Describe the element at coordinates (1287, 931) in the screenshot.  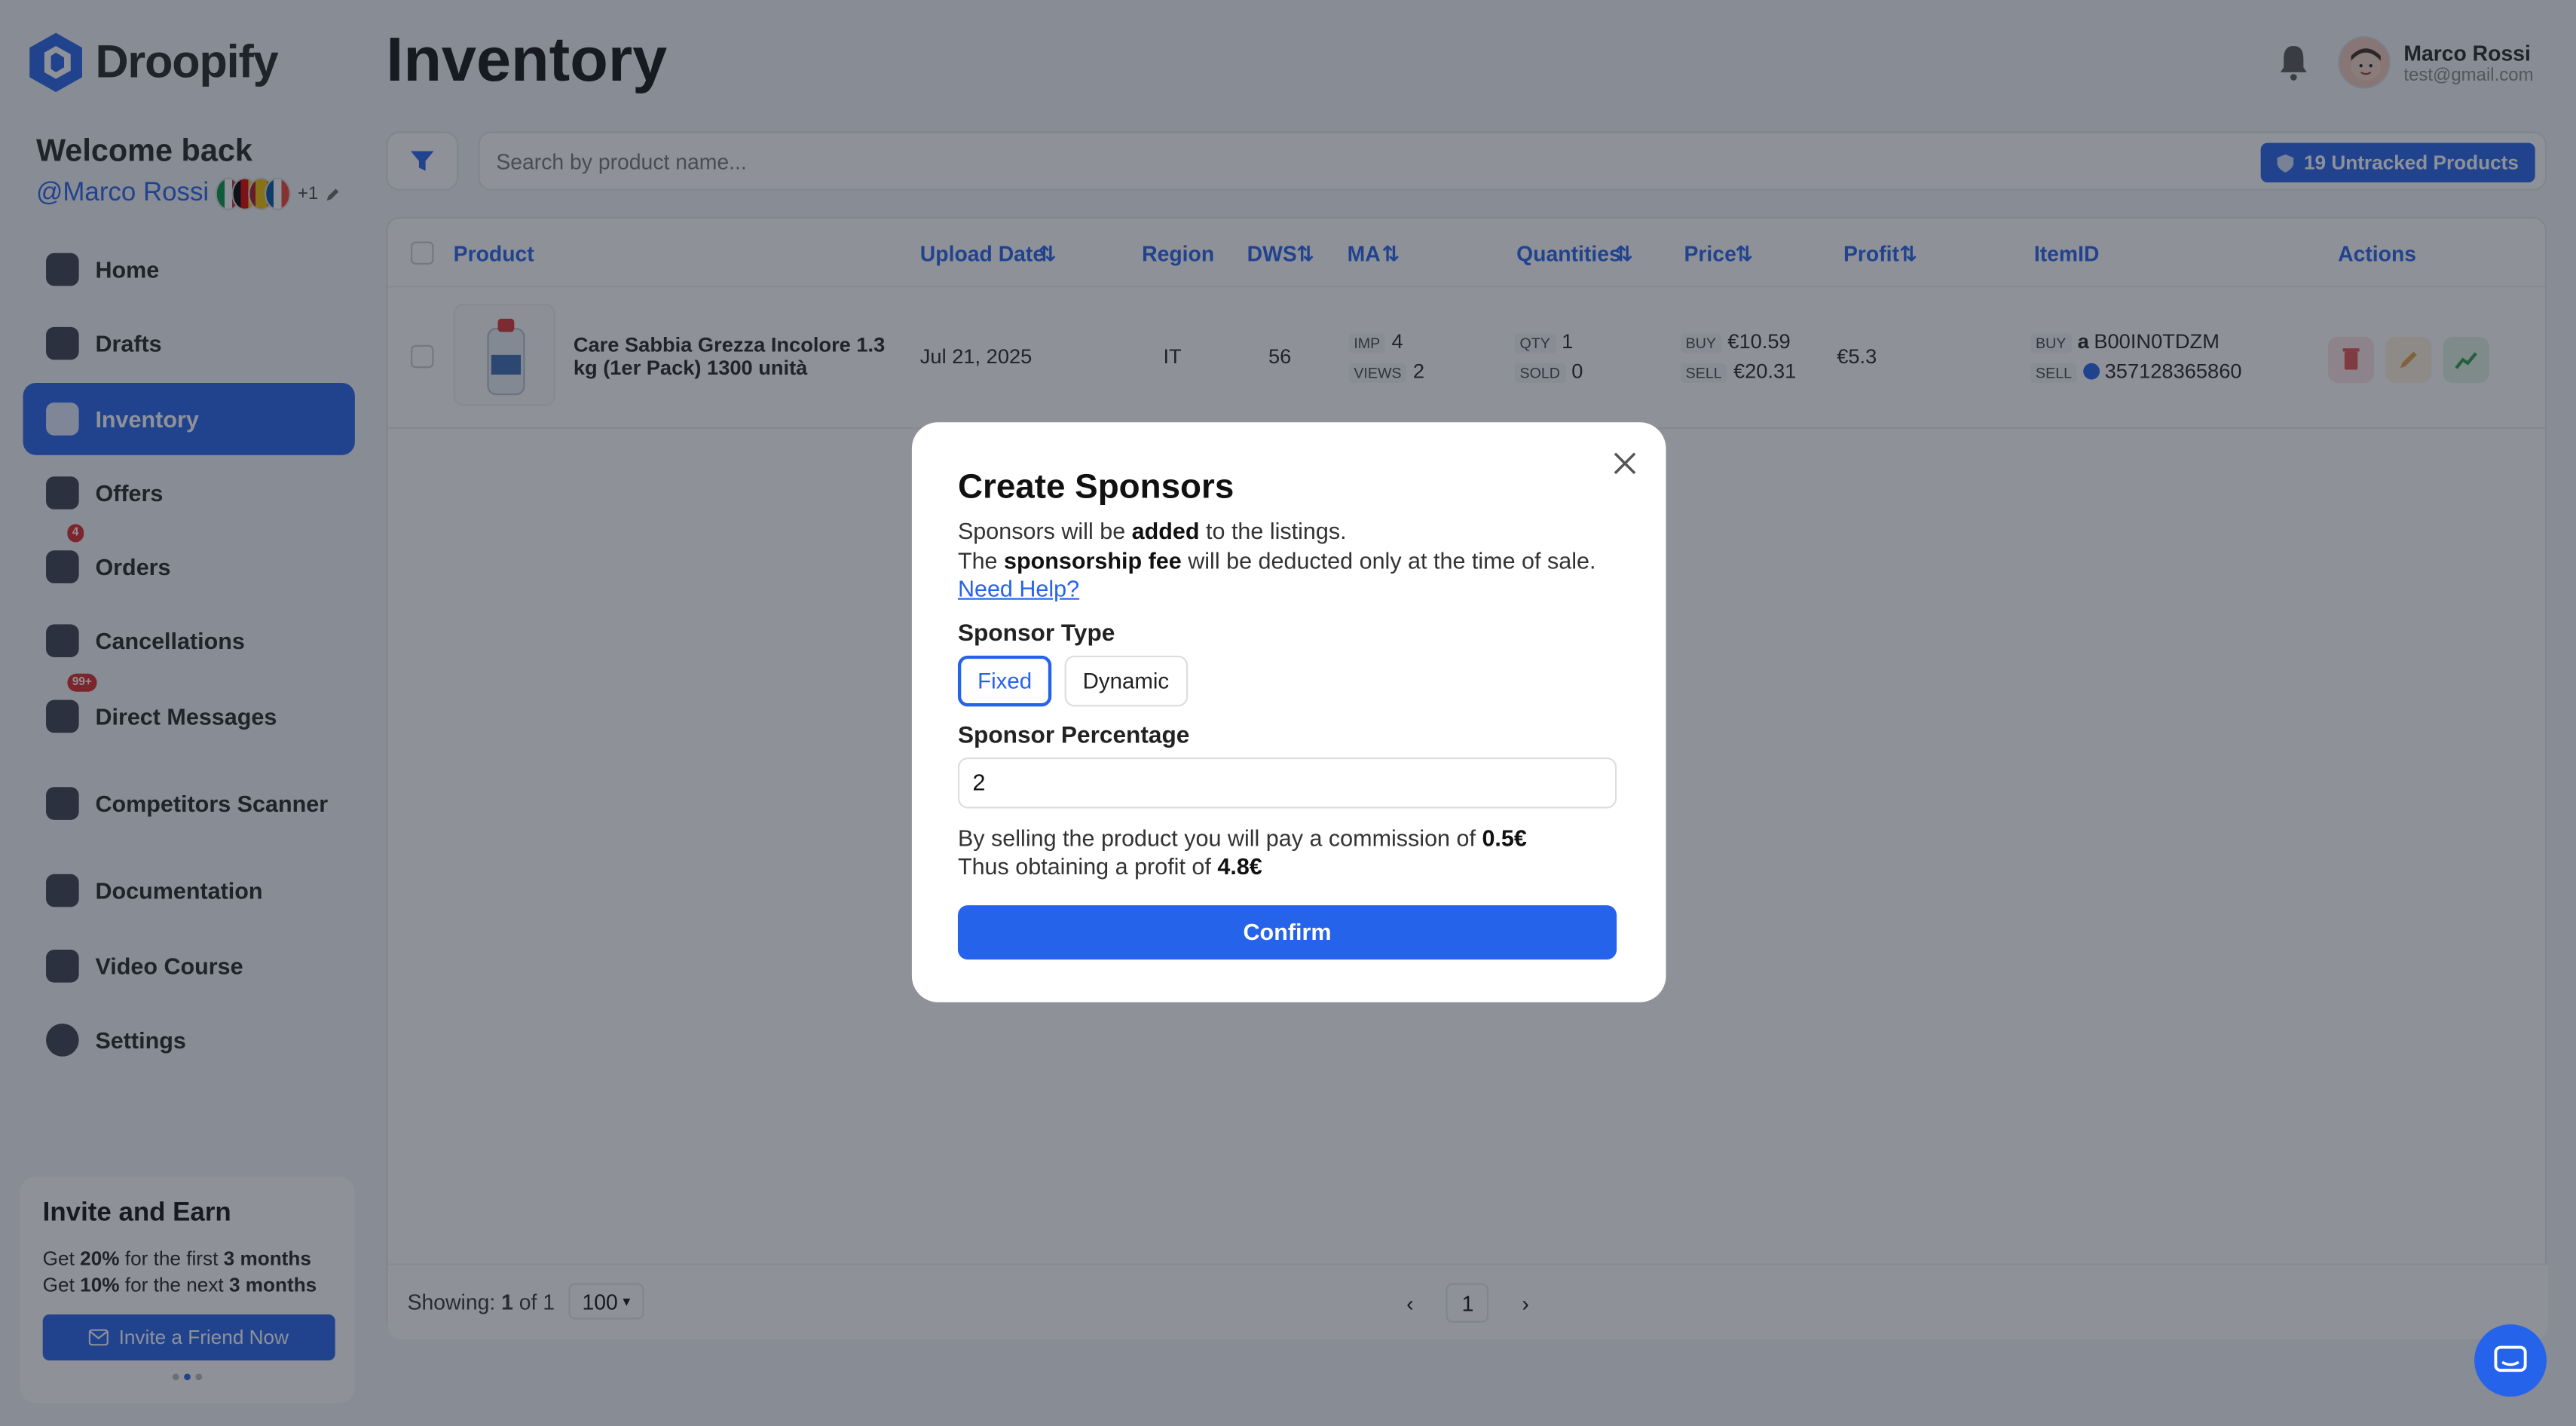
I see `confirm-button: Confirm` at that location.